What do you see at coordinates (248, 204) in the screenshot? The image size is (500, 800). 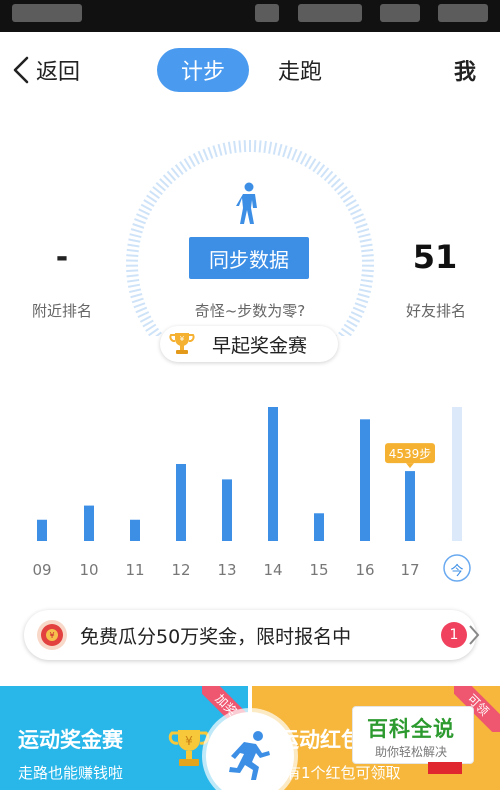 I see `walking-person-icon` at bounding box center [248, 204].